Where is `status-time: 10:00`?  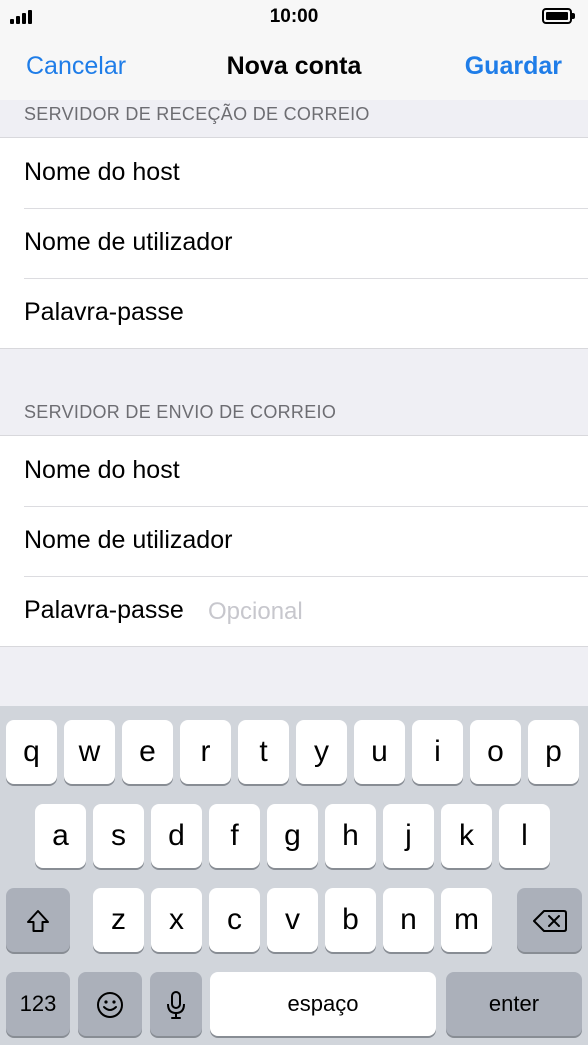
status-time: 10:00 is located at coordinates (294, 16).